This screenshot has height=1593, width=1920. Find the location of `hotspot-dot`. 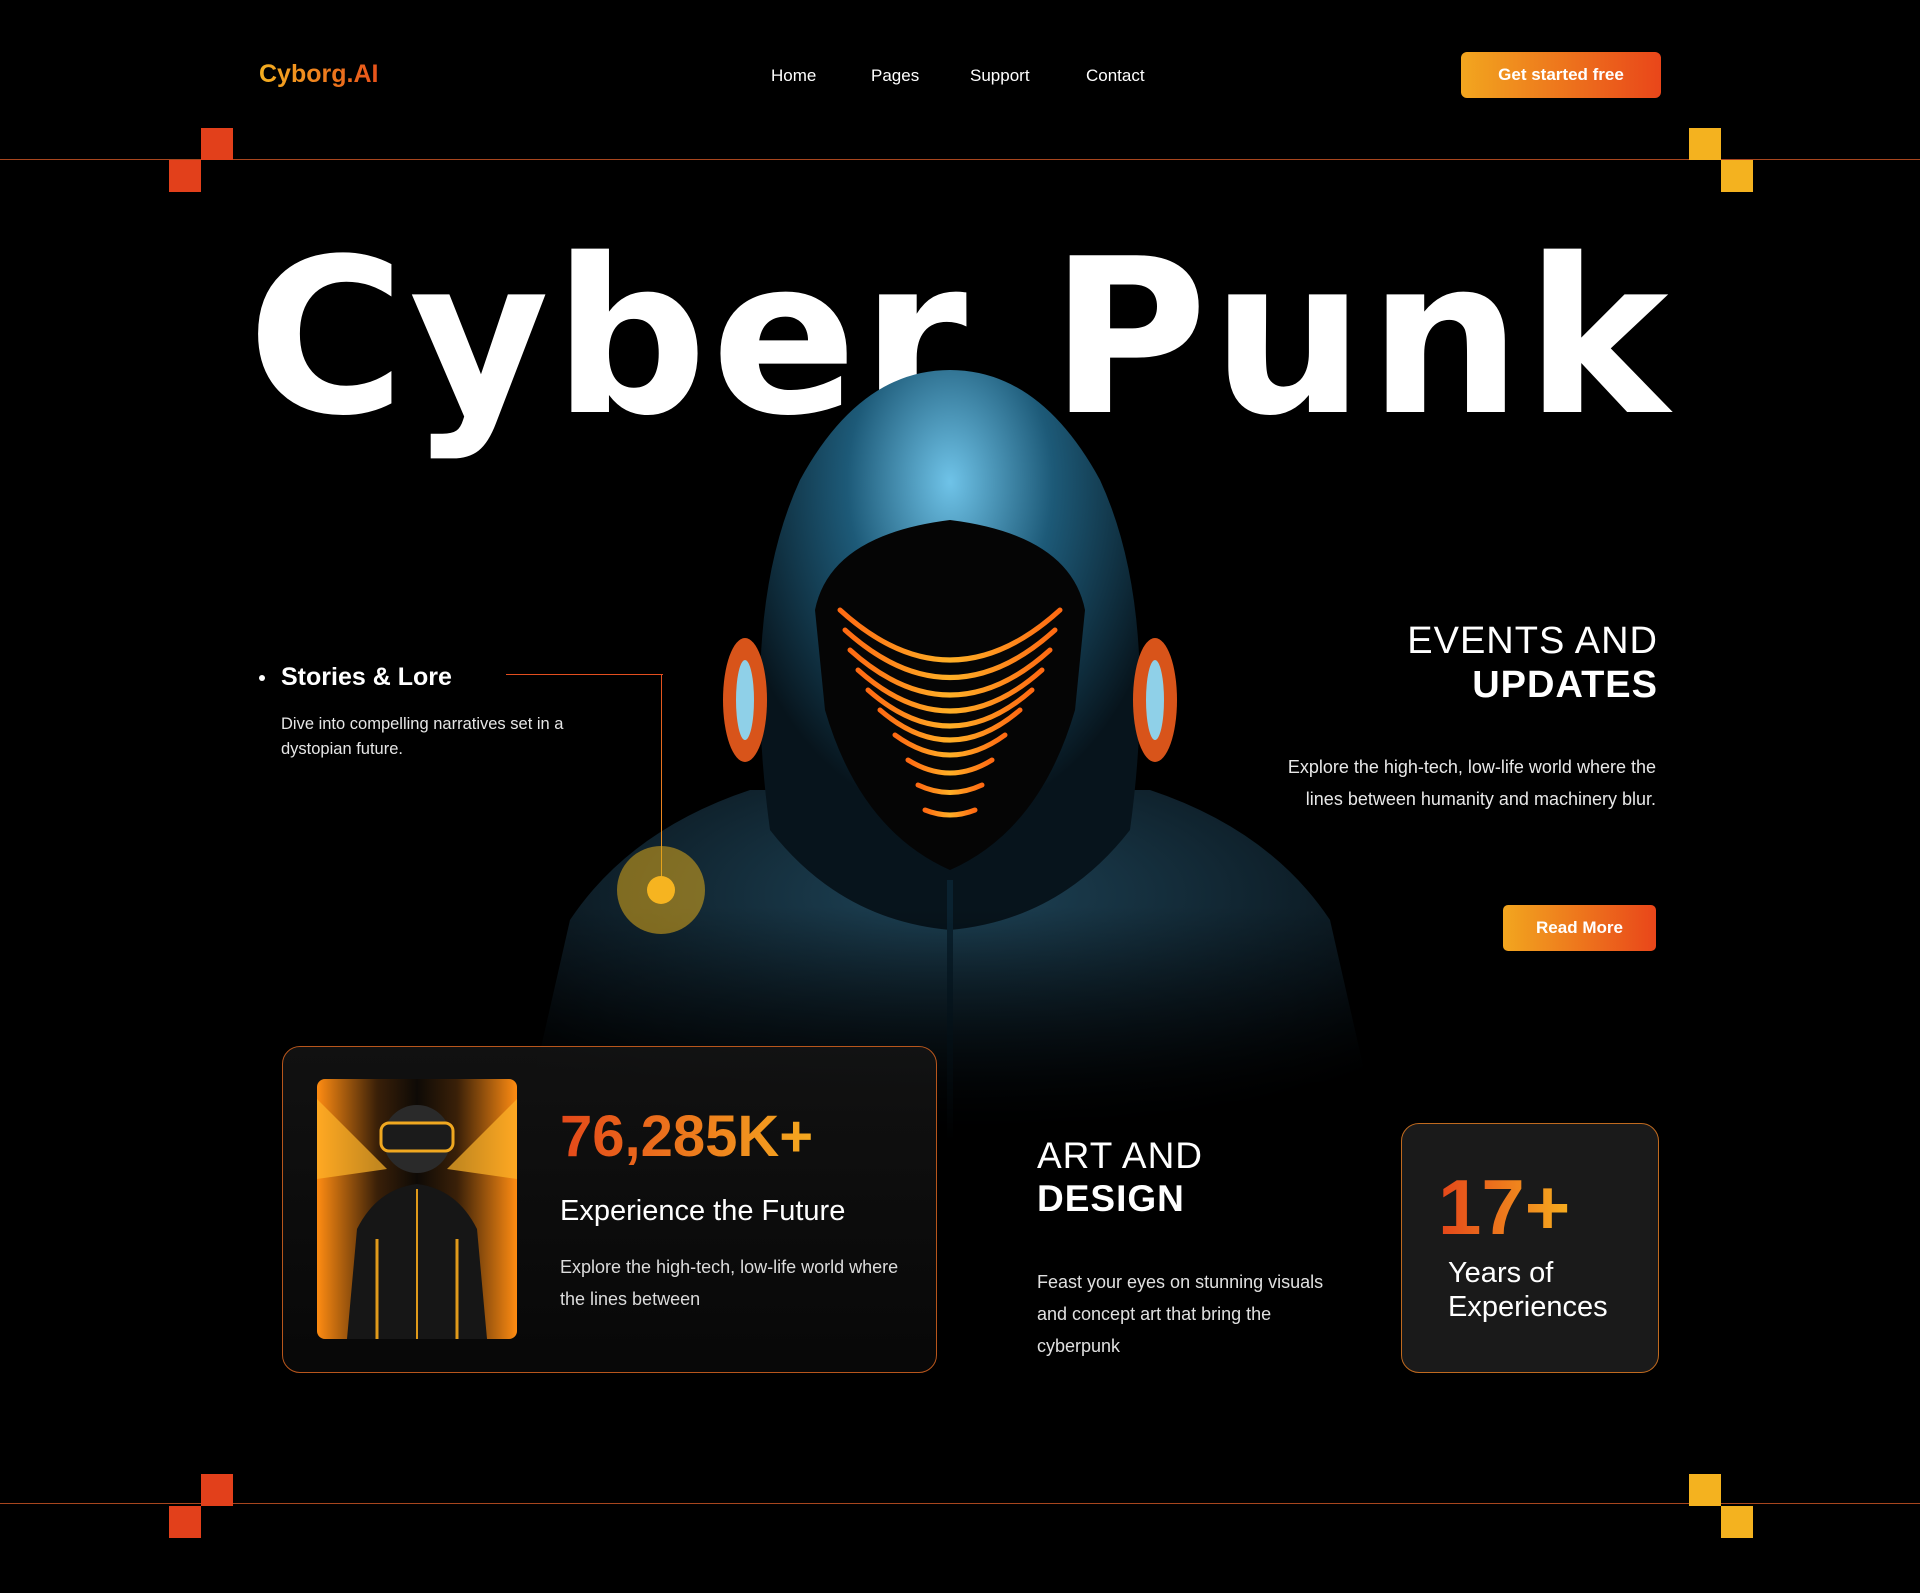

hotspot-dot is located at coordinates (661, 890).